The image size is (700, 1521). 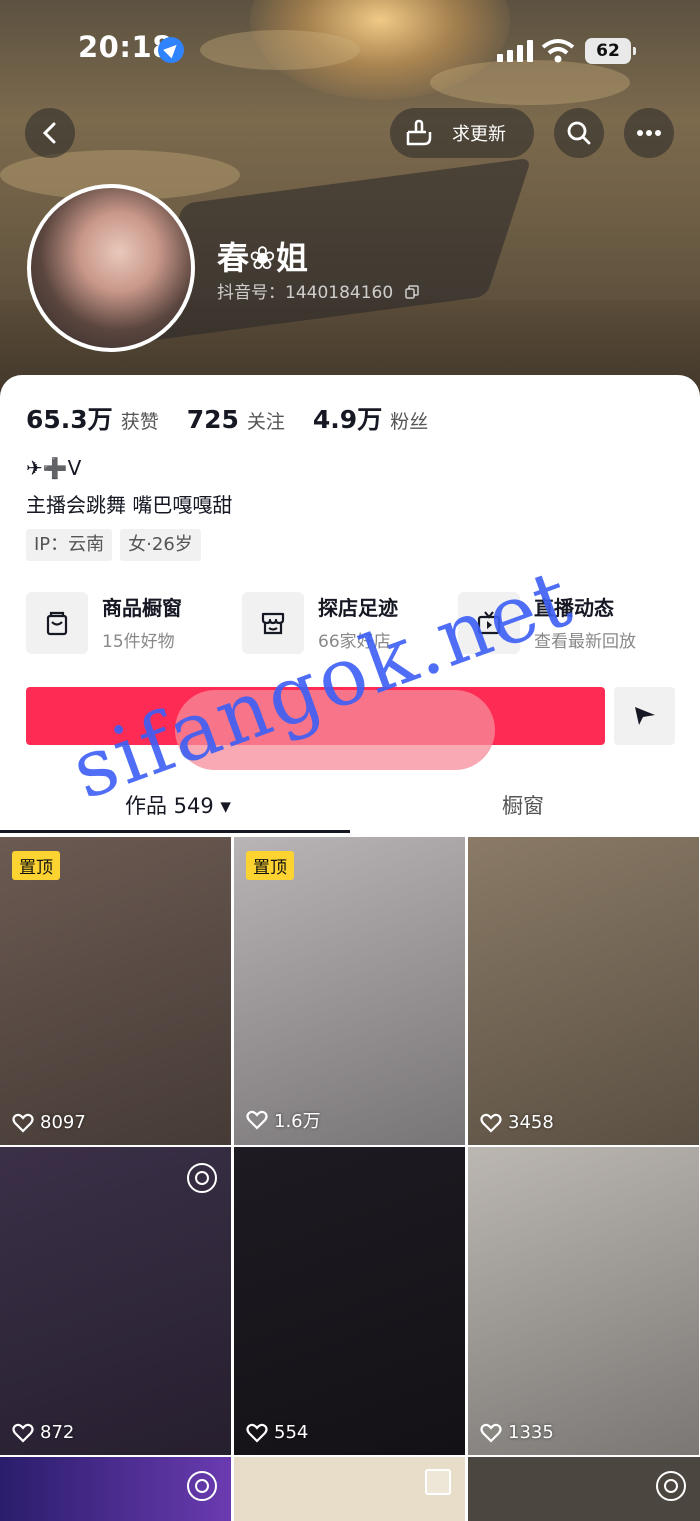 I want to click on message-button, so click(x=644, y=716).